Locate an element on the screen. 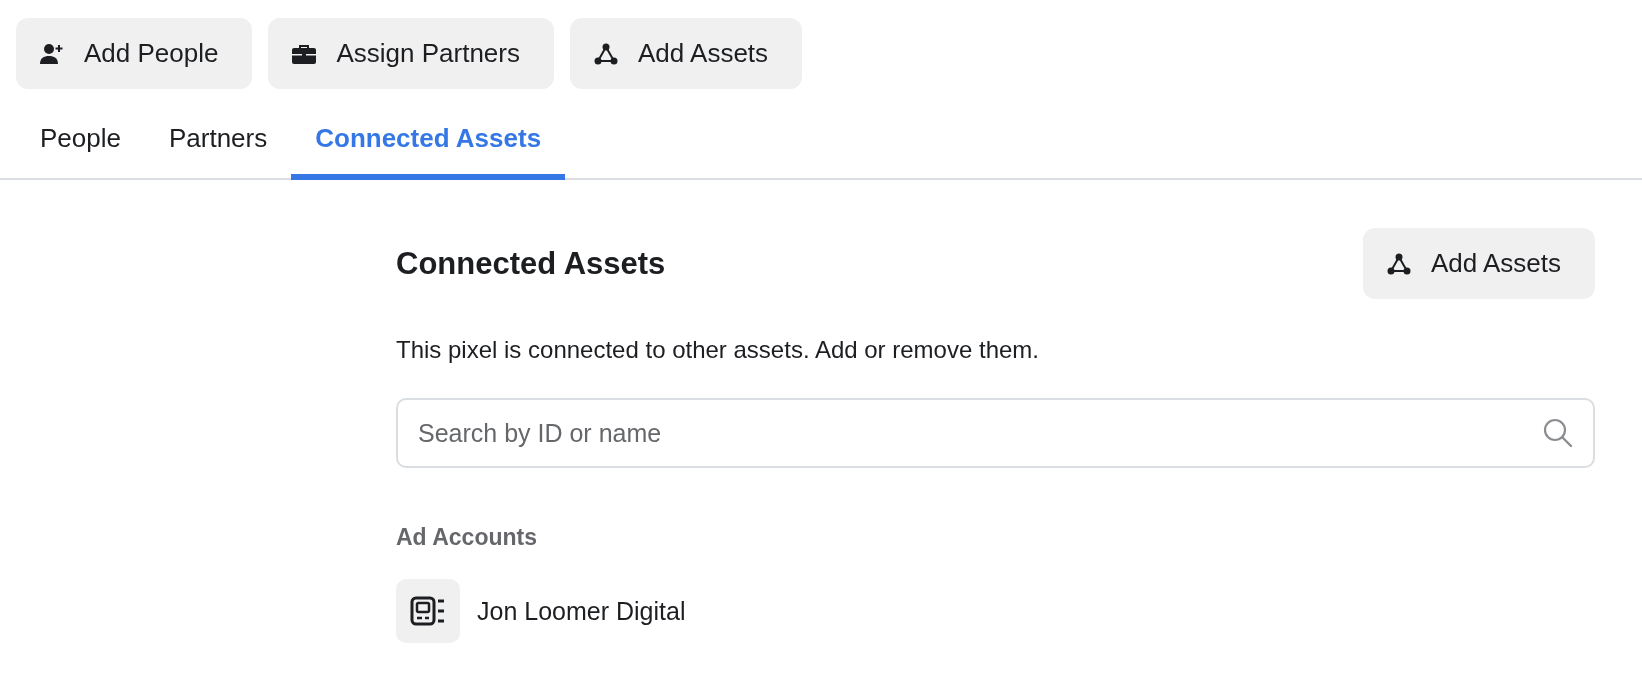  person-add-icon is located at coordinates (52, 53).